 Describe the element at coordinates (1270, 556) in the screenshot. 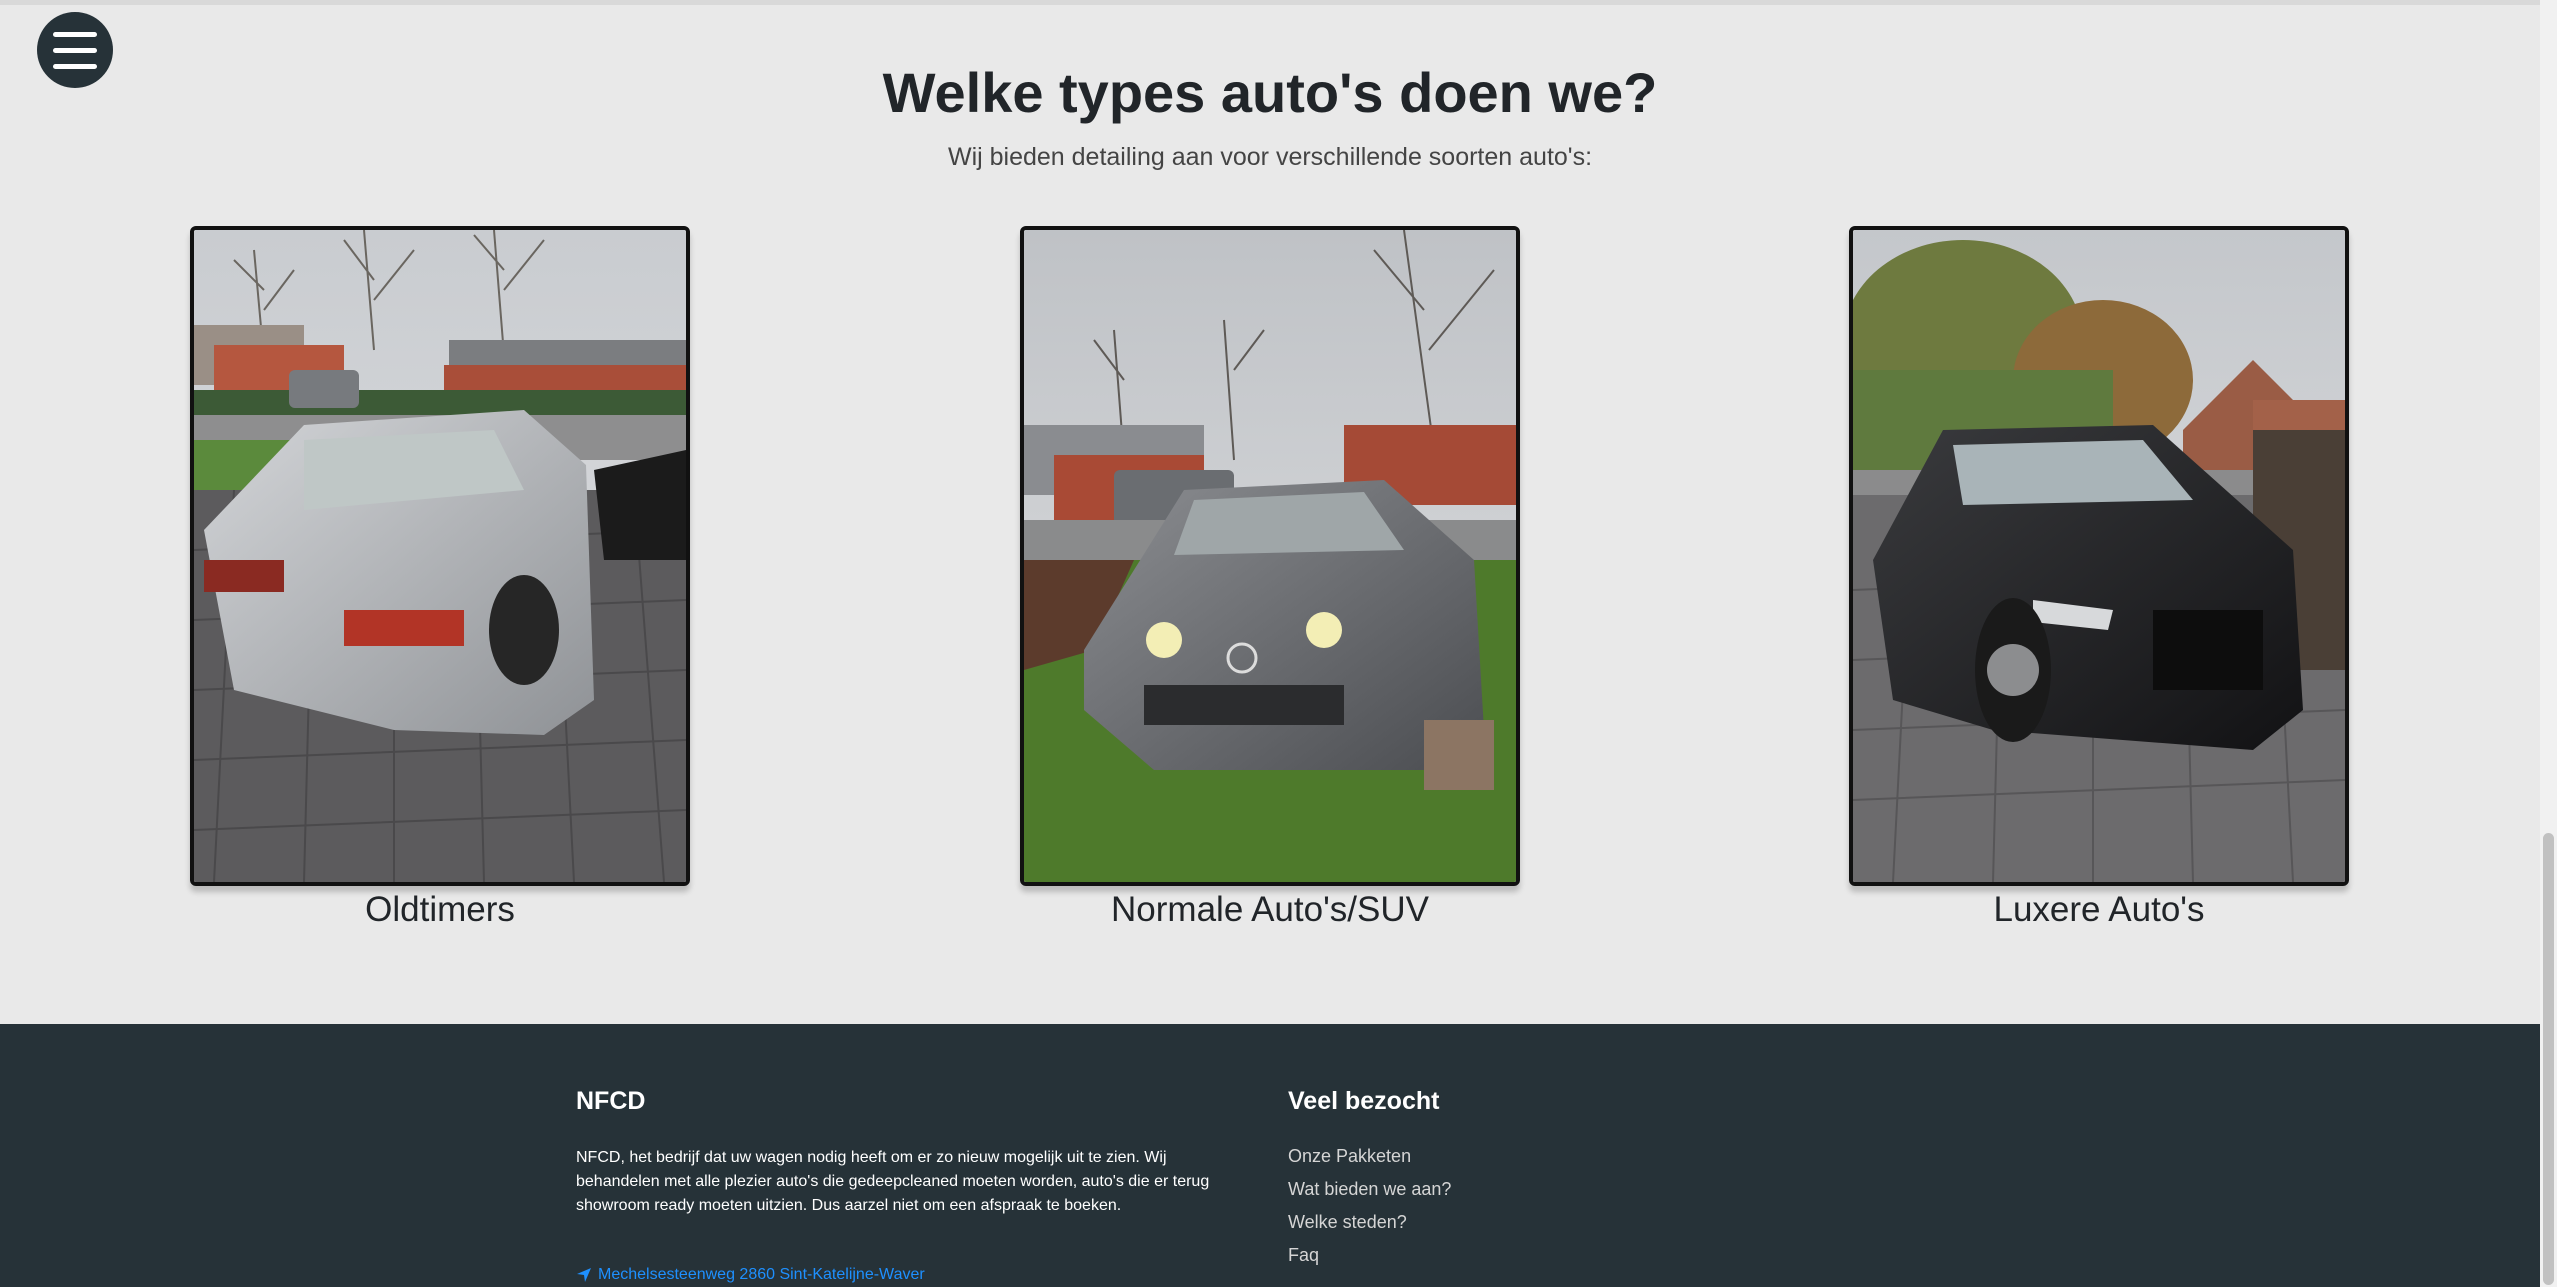

I see `car-photo-normal` at that location.